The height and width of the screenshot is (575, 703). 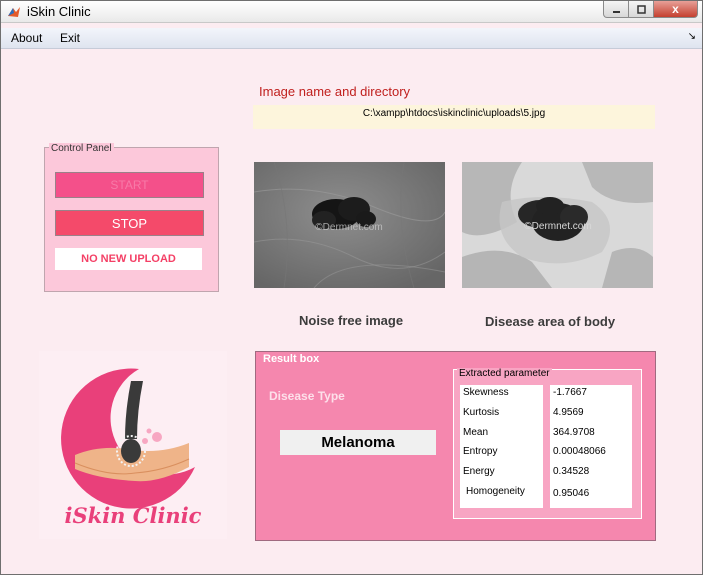 What do you see at coordinates (133, 515) in the screenshot?
I see `logo-text: iSkin Clinic` at bounding box center [133, 515].